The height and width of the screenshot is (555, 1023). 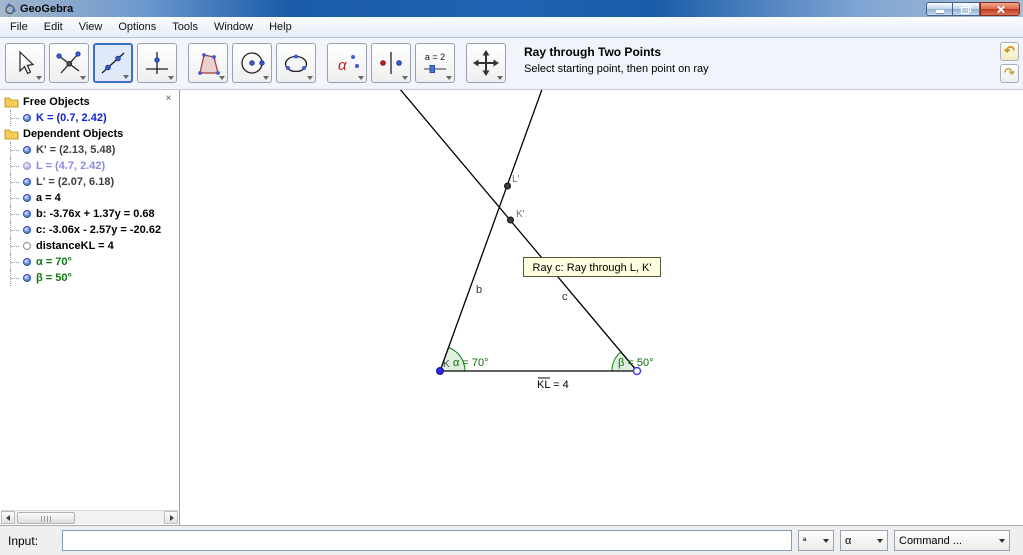 What do you see at coordinates (76, 150) in the screenshot?
I see `object-label: K' = (2.13, 5.48)` at bounding box center [76, 150].